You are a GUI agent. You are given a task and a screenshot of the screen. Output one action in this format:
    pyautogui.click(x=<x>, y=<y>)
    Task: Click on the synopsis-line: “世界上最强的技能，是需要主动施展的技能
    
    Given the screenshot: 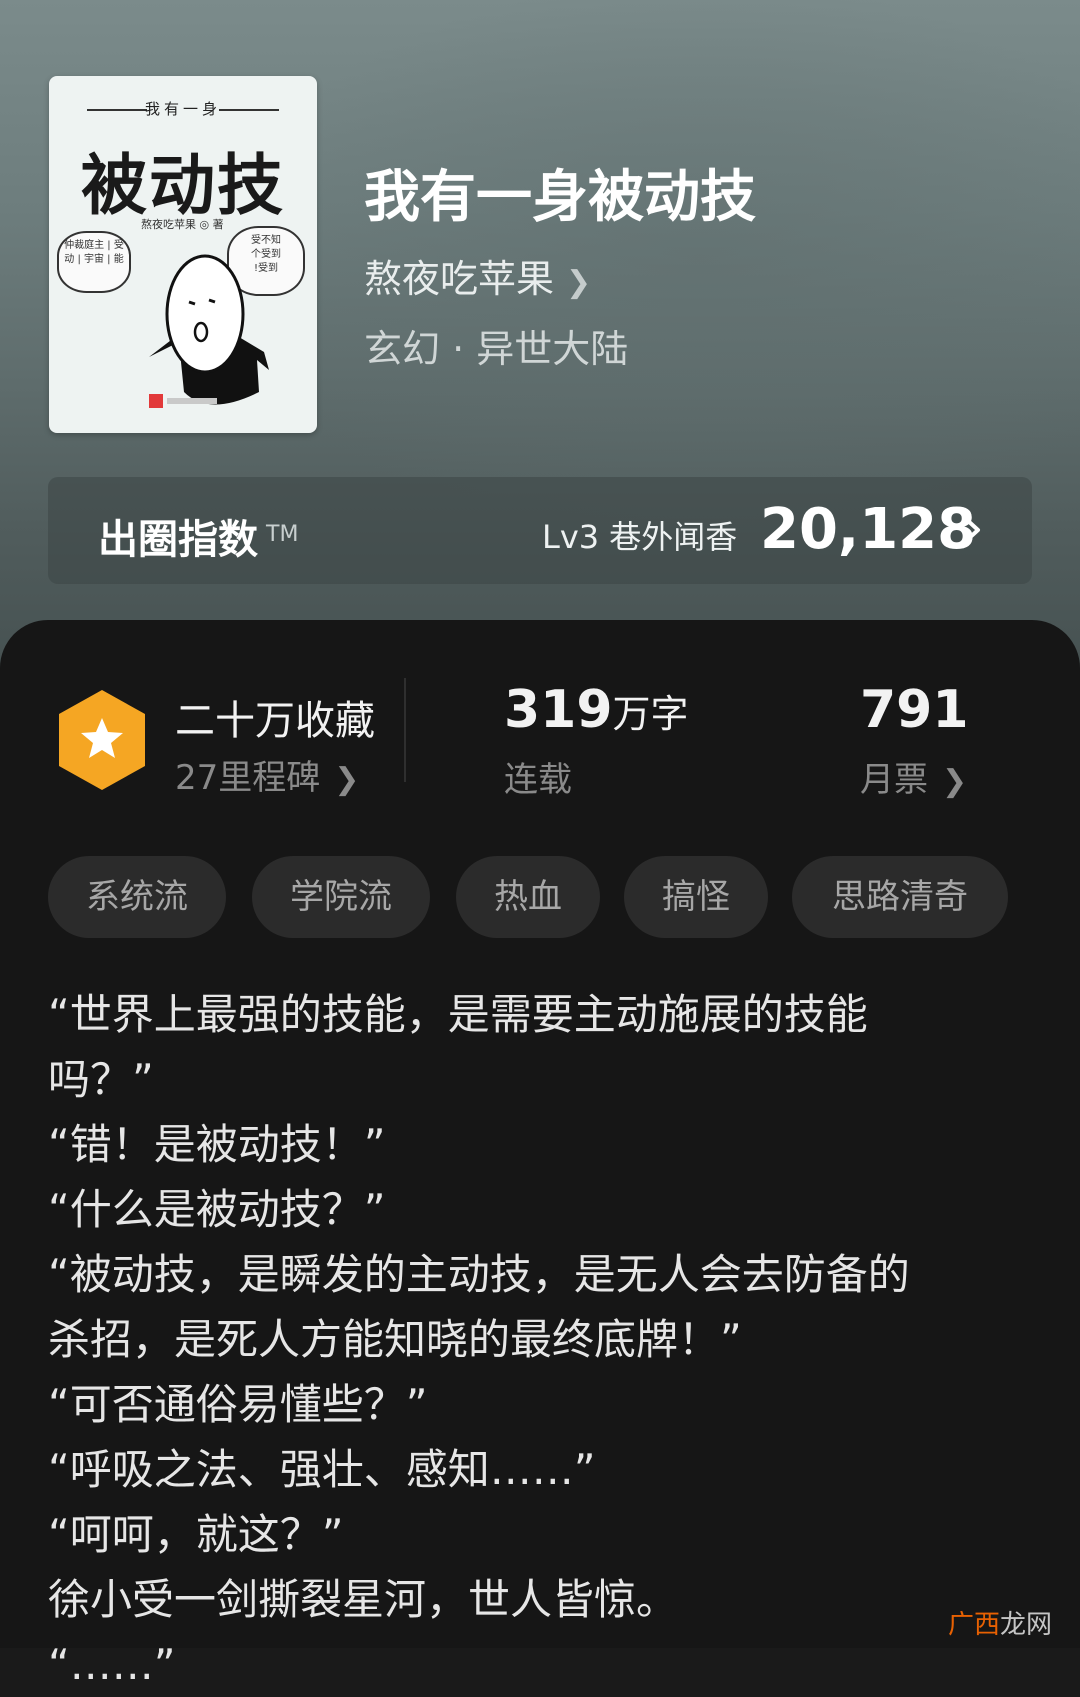 What is the action you would take?
    pyautogui.click(x=458, y=1014)
    